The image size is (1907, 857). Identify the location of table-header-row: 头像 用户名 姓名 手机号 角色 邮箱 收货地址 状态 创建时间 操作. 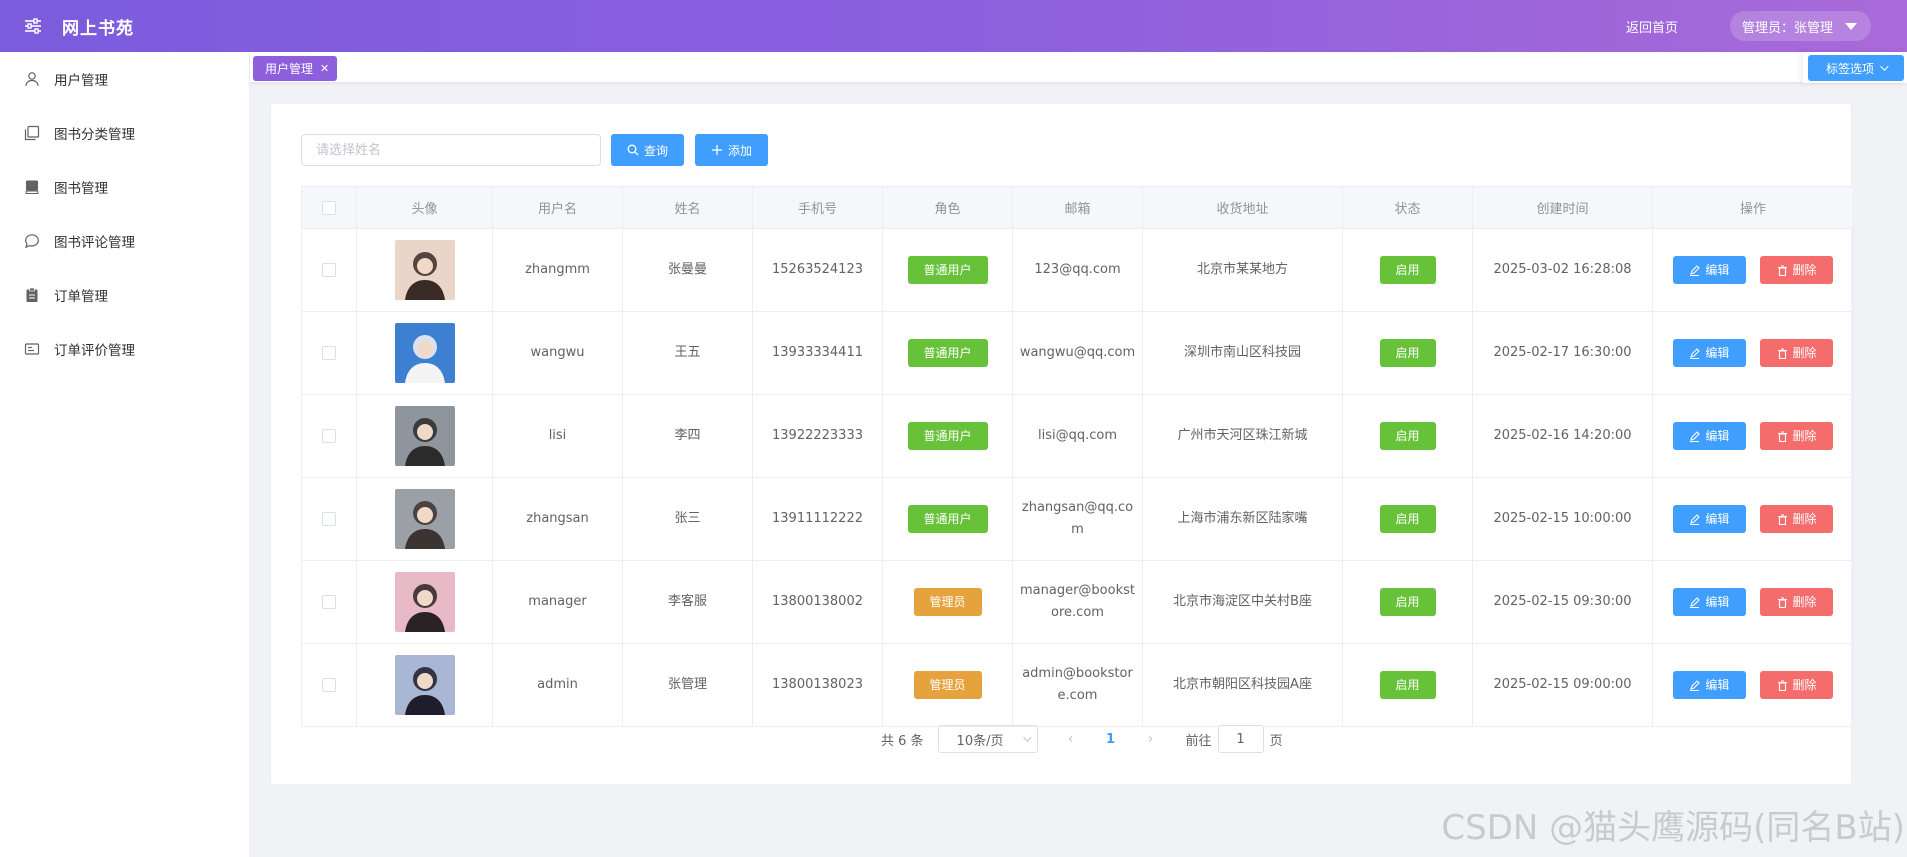
(1077, 207).